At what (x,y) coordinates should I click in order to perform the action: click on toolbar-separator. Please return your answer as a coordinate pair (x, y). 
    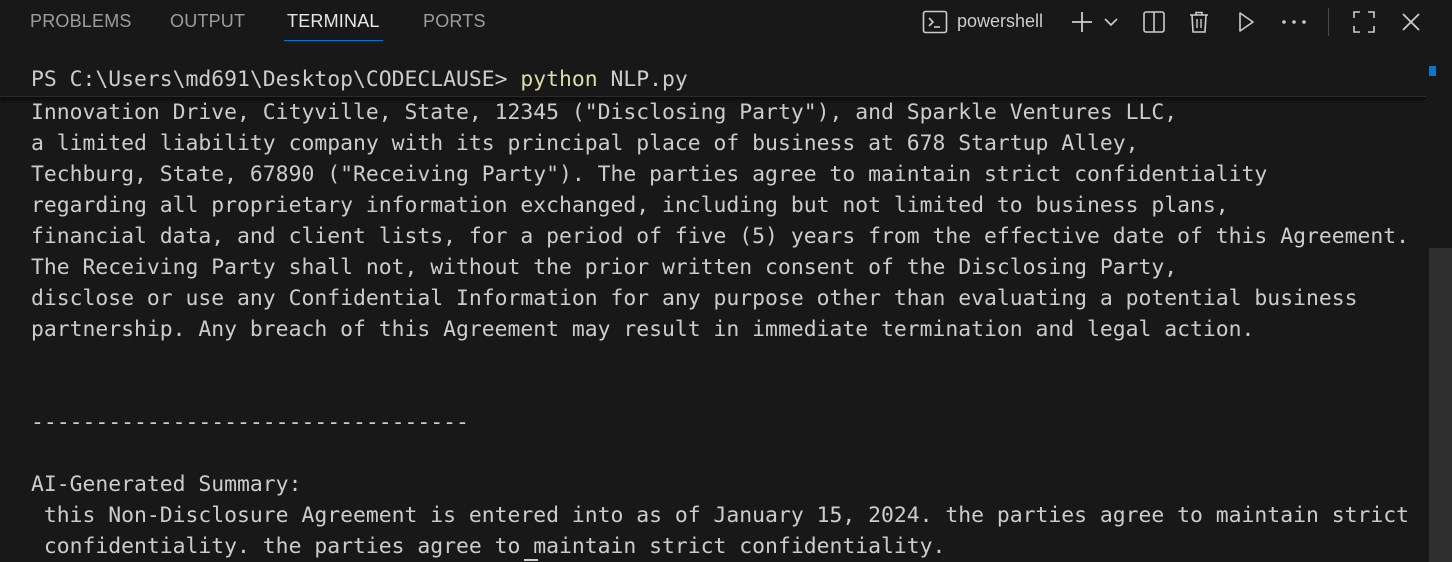
    Looking at the image, I should click on (1328, 22).